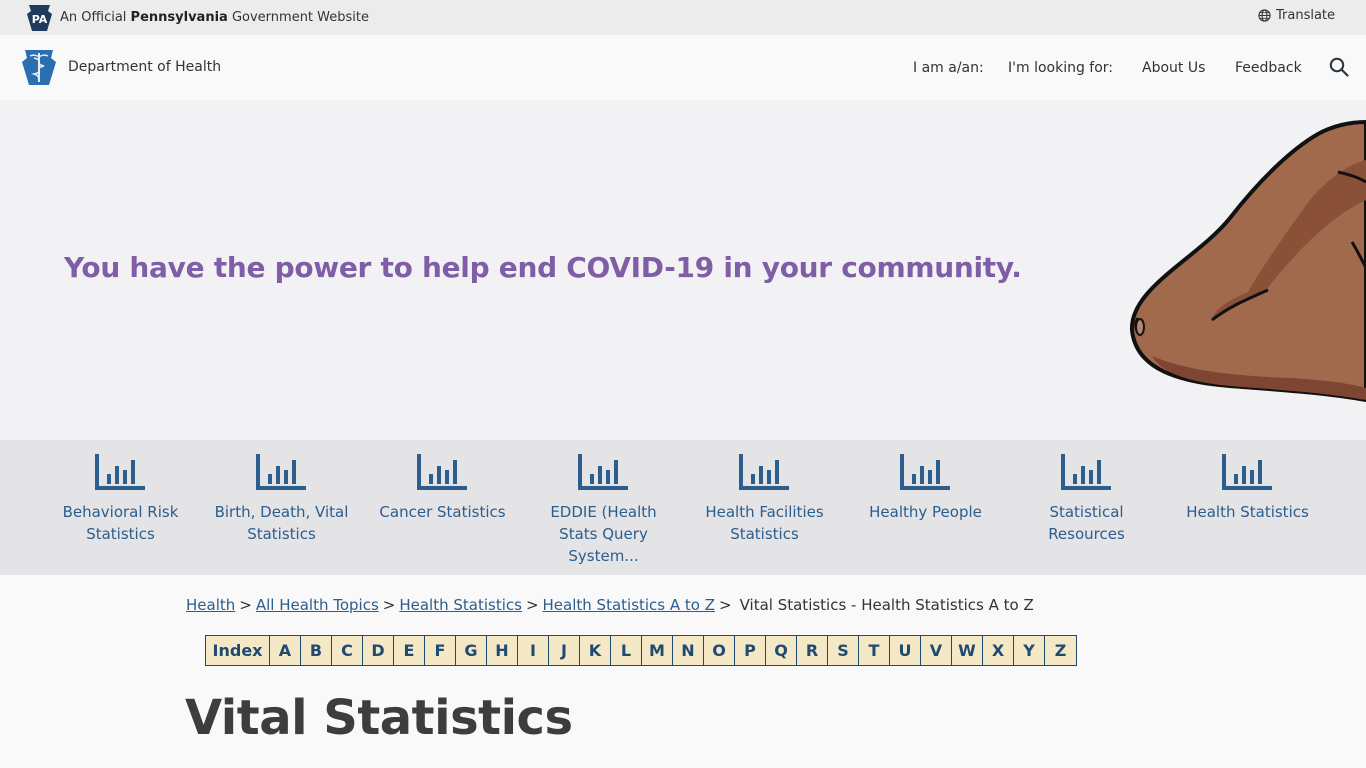 Image resolution: width=1366 pixels, height=768 pixels. What do you see at coordinates (39, 67) in the screenshot?
I see `keystone-caduceus-logo-icon` at bounding box center [39, 67].